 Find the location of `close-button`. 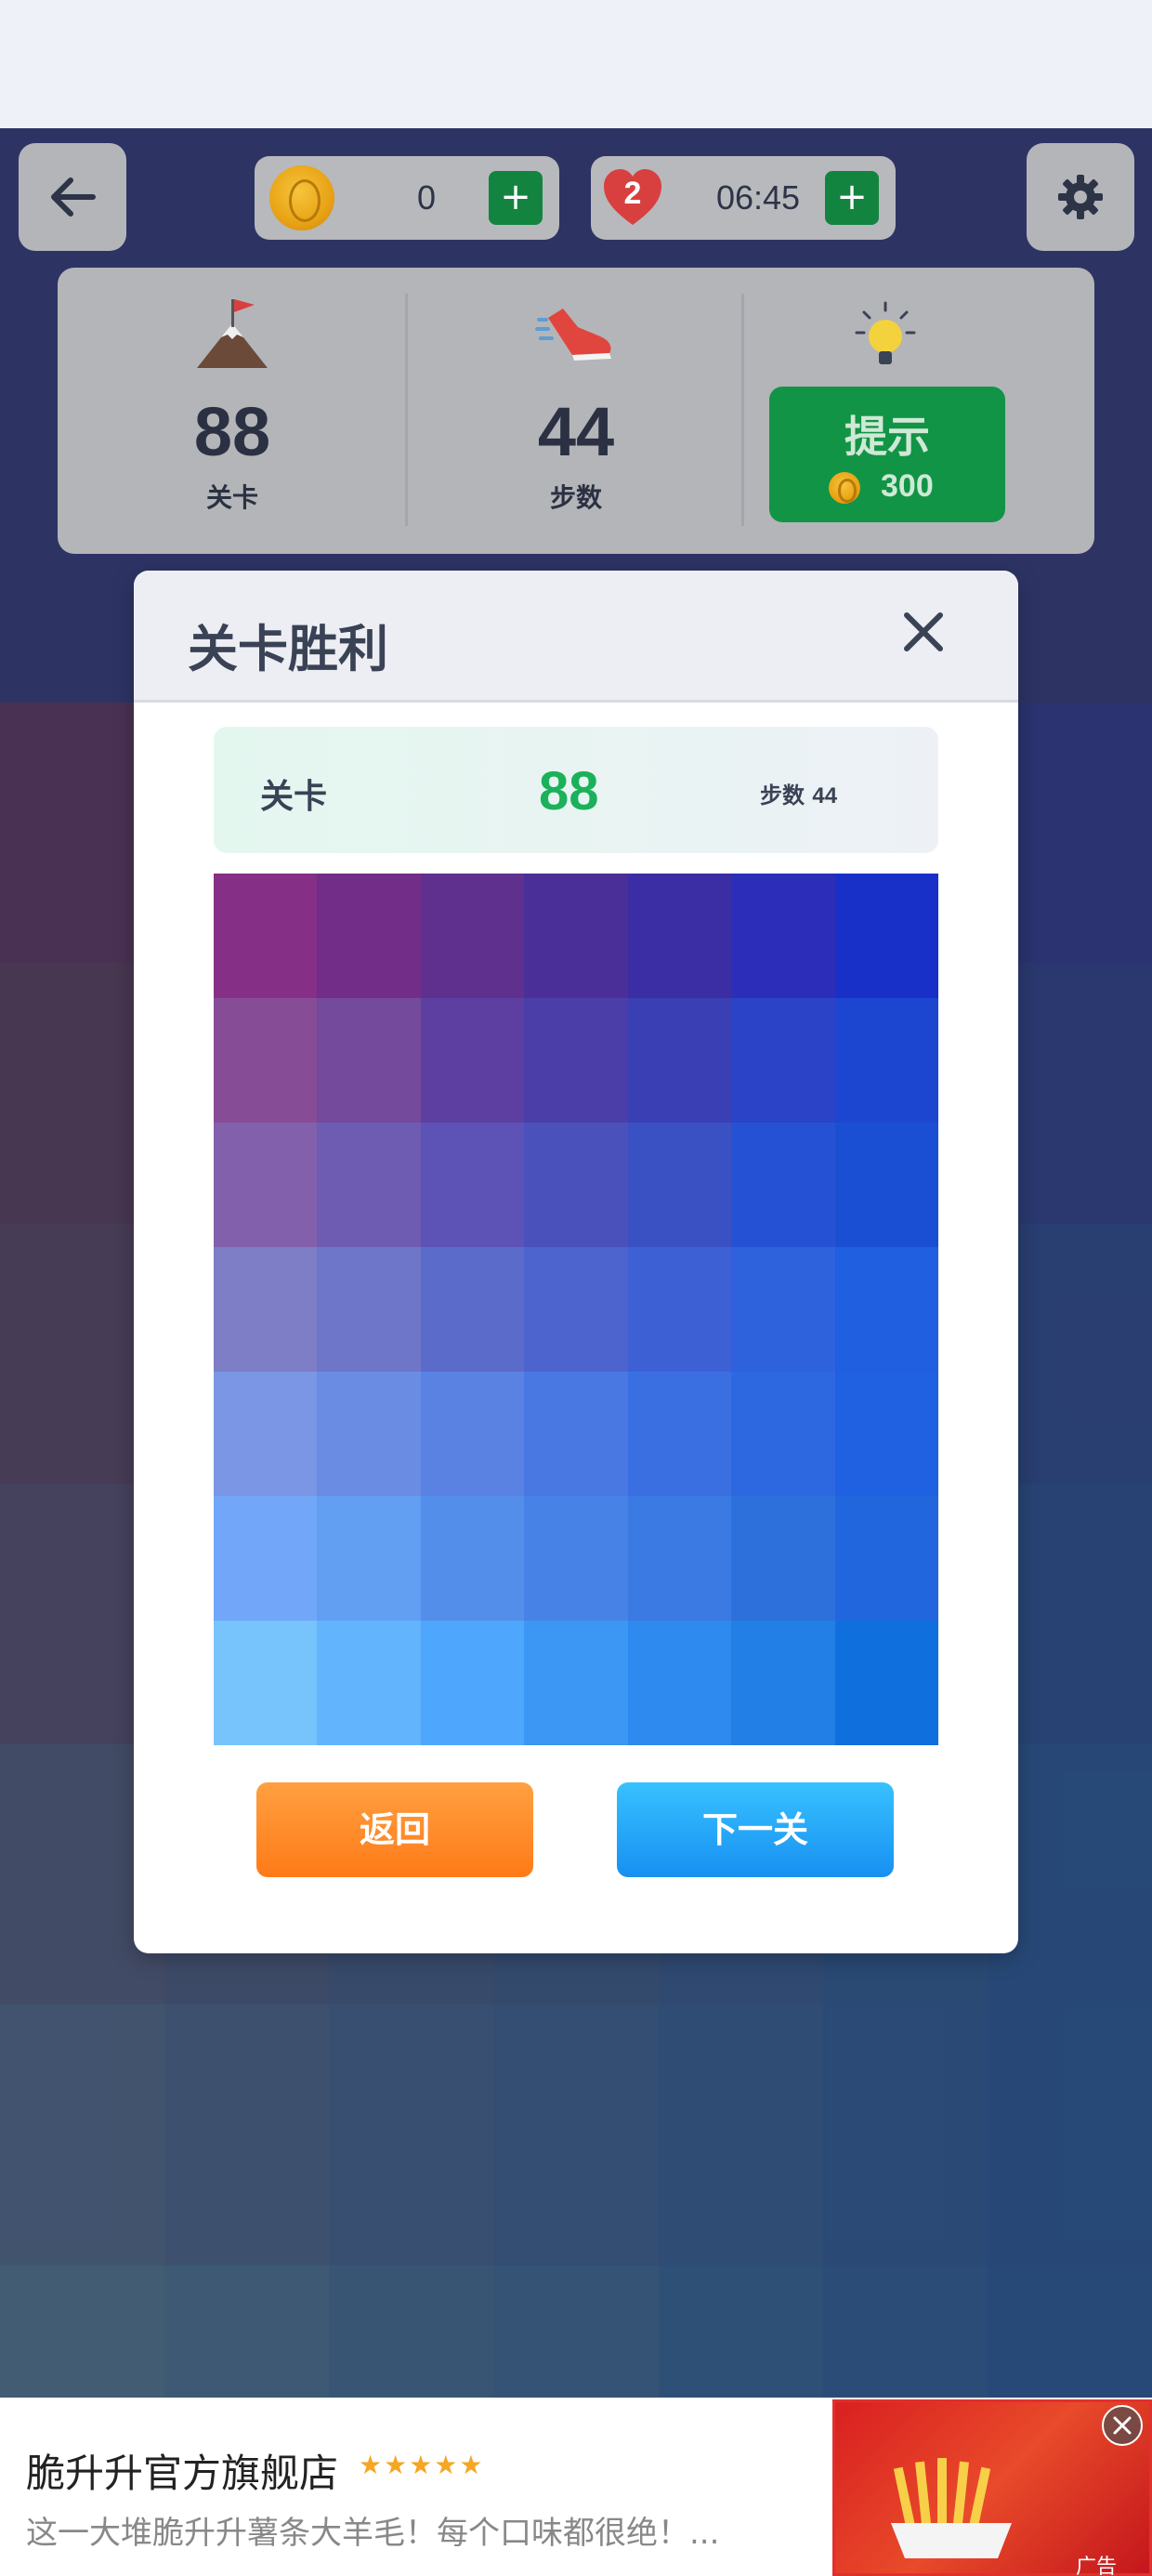

close-button is located at coordinates (923, 632).